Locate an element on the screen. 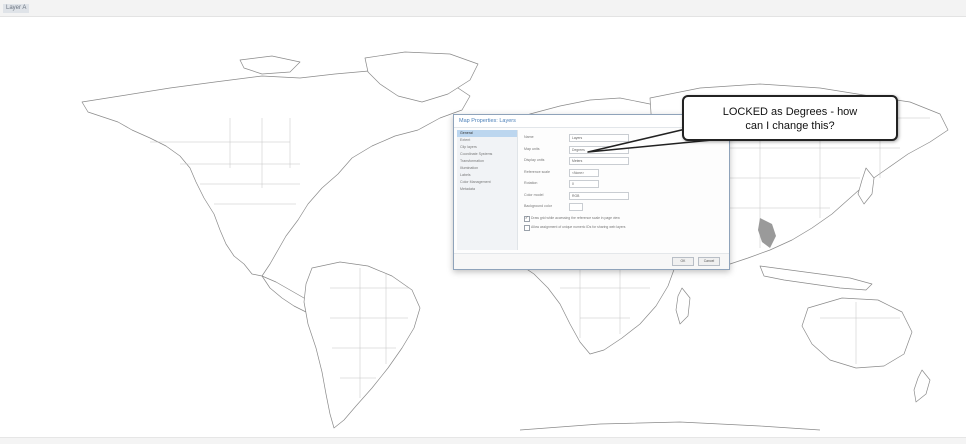 The height and width of the screenshot is (444, 966). rotation-label: Rotation is located at coordinates (531, 183).